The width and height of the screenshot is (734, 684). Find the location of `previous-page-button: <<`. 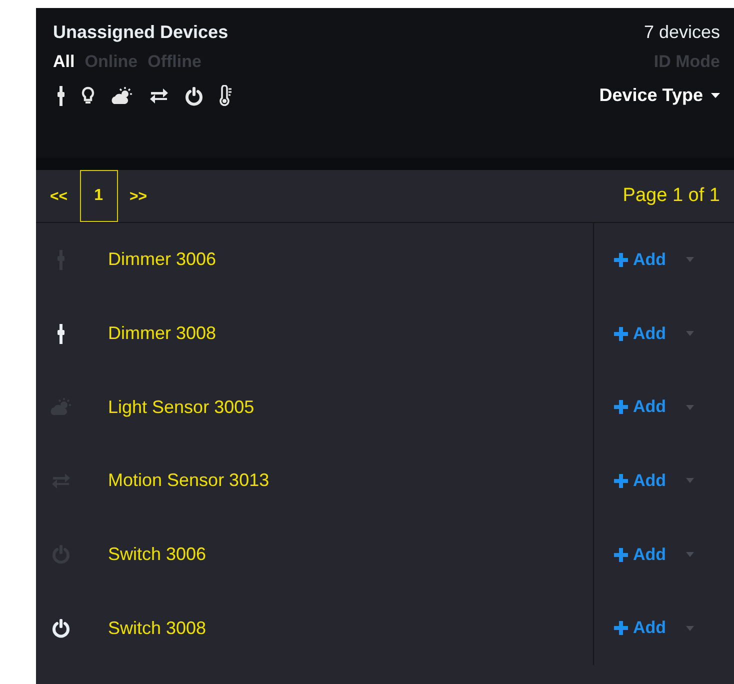

previous-page-button: << is located at coordinates (59, 196).